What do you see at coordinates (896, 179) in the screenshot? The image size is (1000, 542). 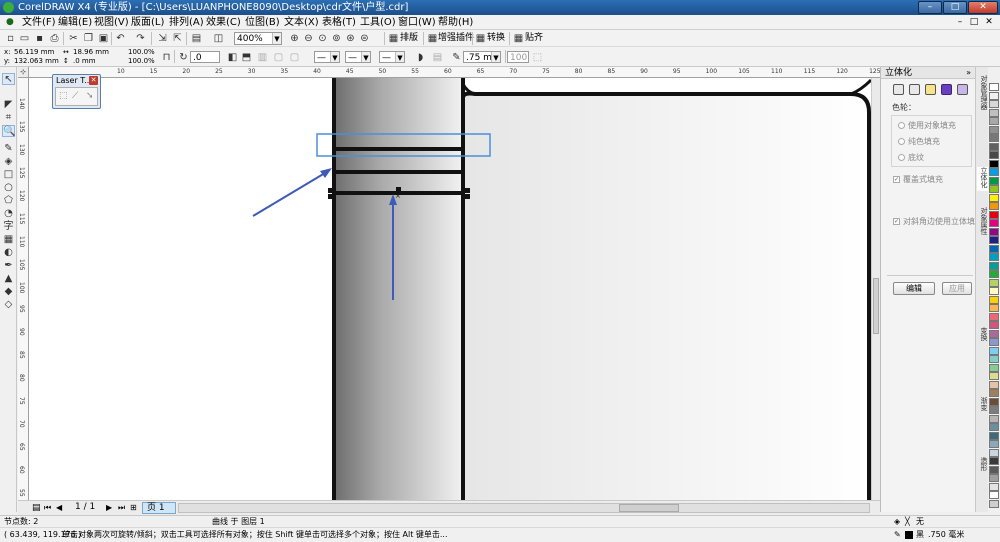 I see `overlay-fill-checkbox: ✓` at bounding box center [896, 179].